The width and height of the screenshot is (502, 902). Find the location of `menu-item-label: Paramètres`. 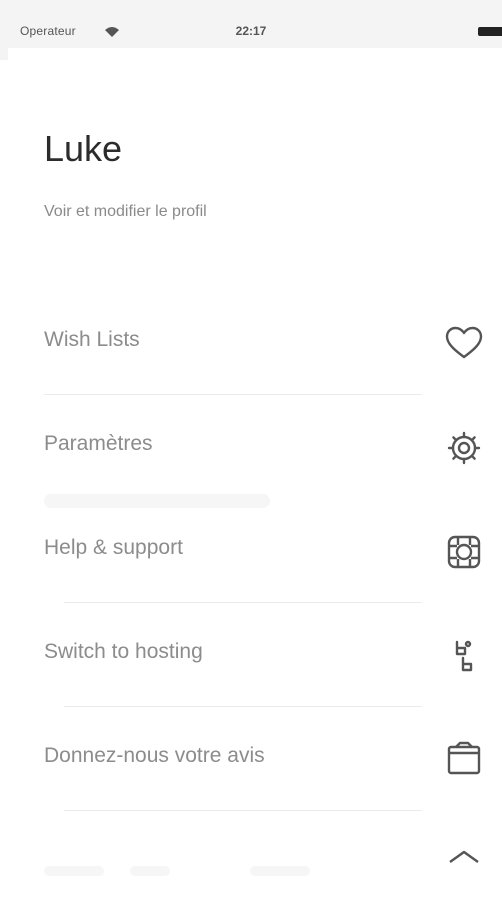

menu-item-label: Paramètres is located at coordinates (98, 443).